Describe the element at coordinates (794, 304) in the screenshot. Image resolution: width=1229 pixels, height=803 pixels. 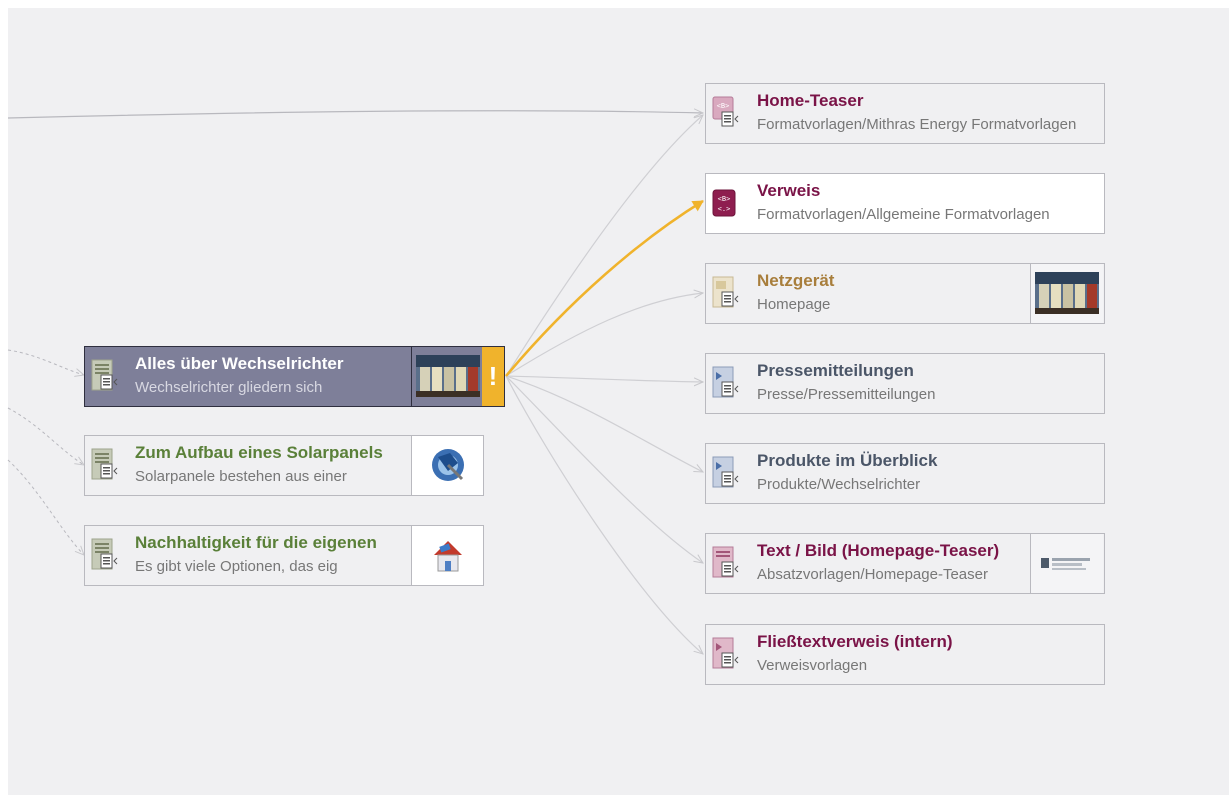
I see `node-subtitle: Homepage` at that location.